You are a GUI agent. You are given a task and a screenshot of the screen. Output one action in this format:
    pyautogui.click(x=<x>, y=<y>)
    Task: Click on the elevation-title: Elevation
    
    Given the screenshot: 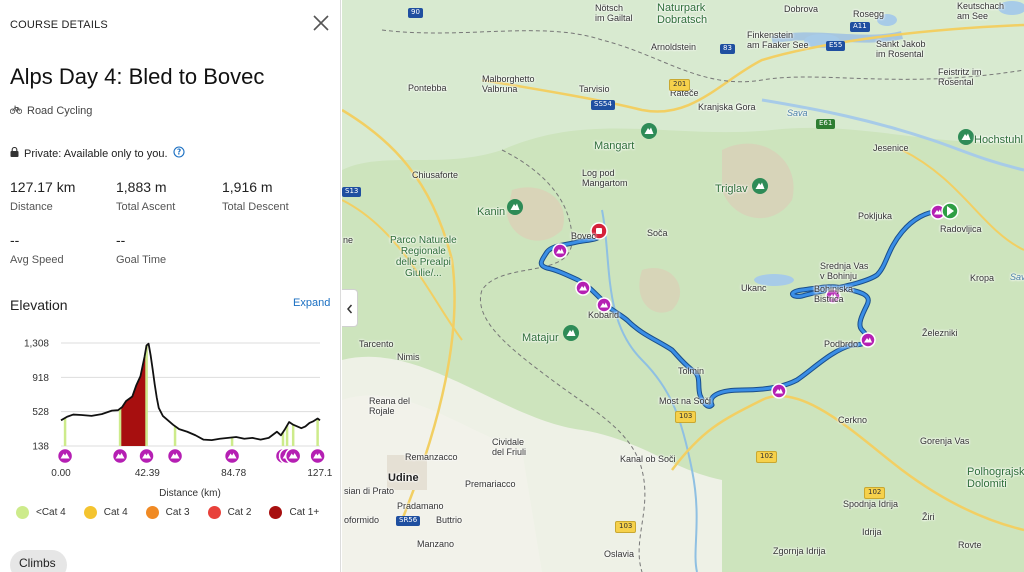 What is the action you would take?
    pyautogui.click(x=39, y=305)
    